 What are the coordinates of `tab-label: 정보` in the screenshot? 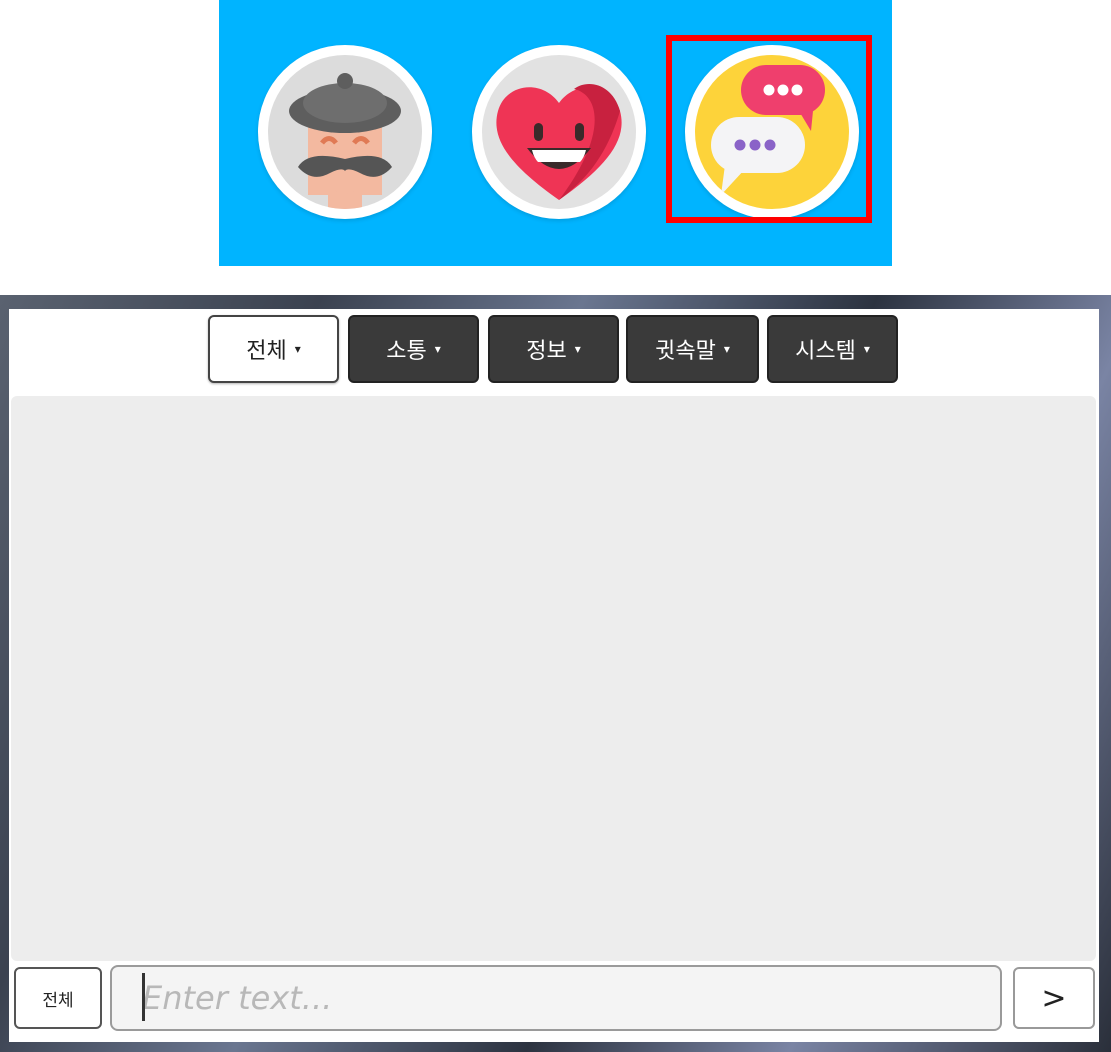 It's located at (546, 351).